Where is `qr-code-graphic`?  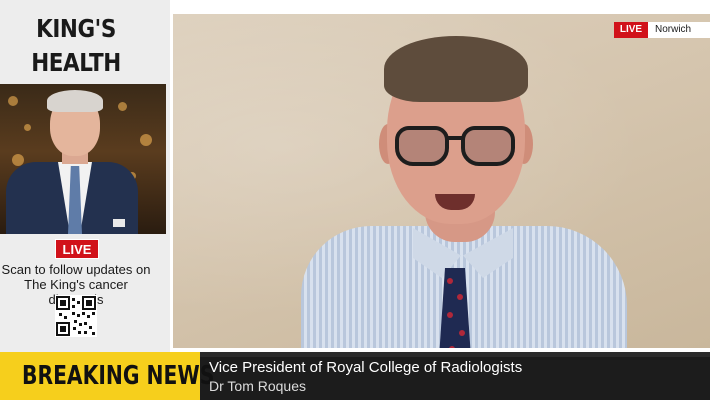 qr-code-graphic is located at coordinates (76, 316).